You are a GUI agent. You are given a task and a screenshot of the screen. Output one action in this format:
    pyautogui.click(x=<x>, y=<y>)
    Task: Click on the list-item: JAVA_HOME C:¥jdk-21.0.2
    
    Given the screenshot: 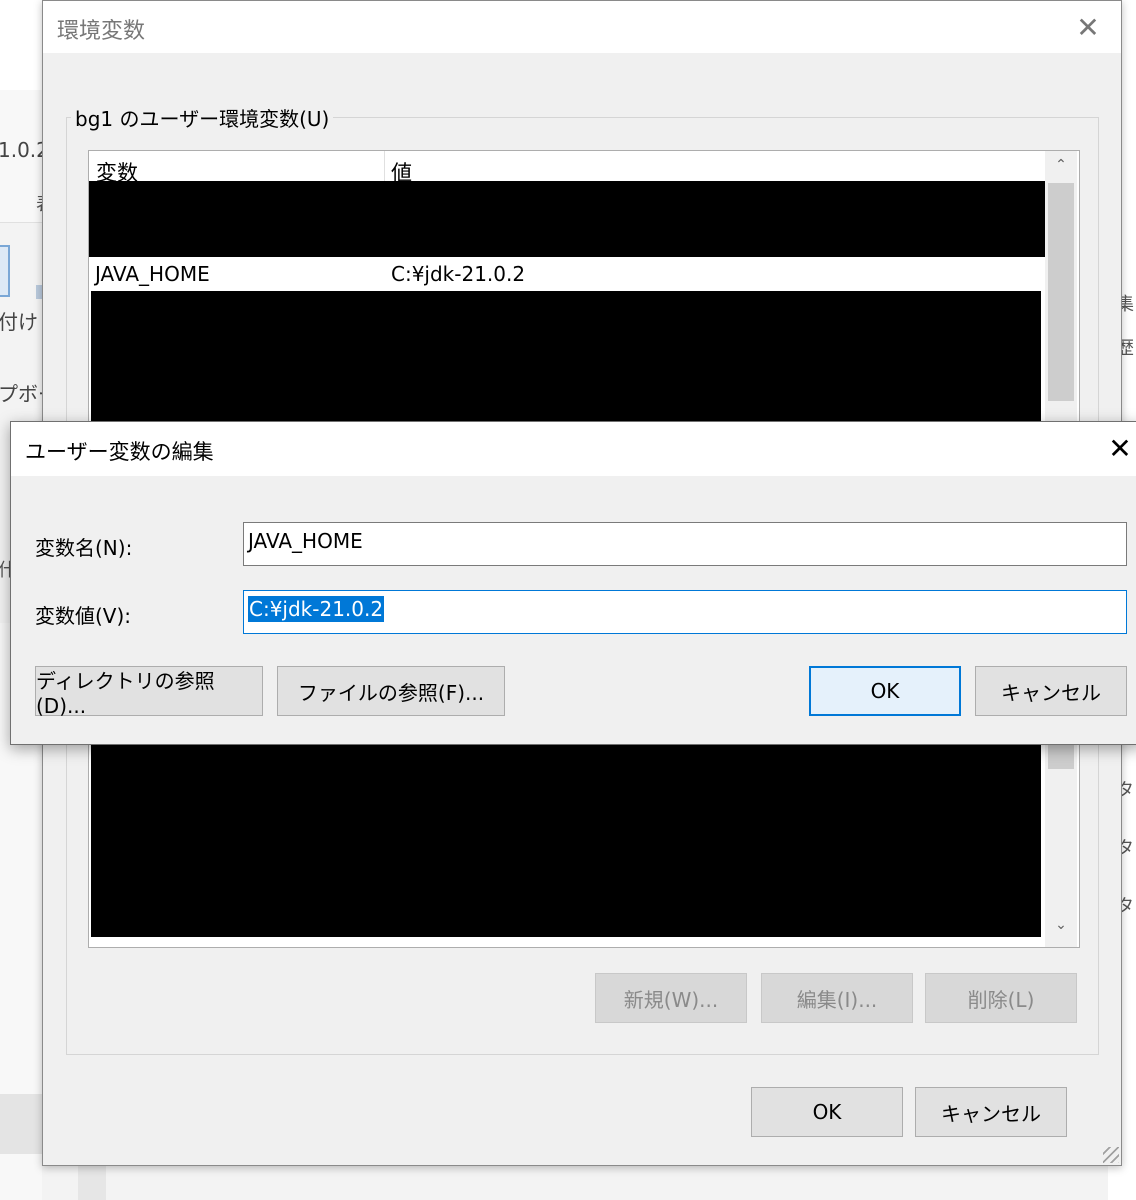 What is the action you would take?
    pyautogui.click(x=567, y=274)
    